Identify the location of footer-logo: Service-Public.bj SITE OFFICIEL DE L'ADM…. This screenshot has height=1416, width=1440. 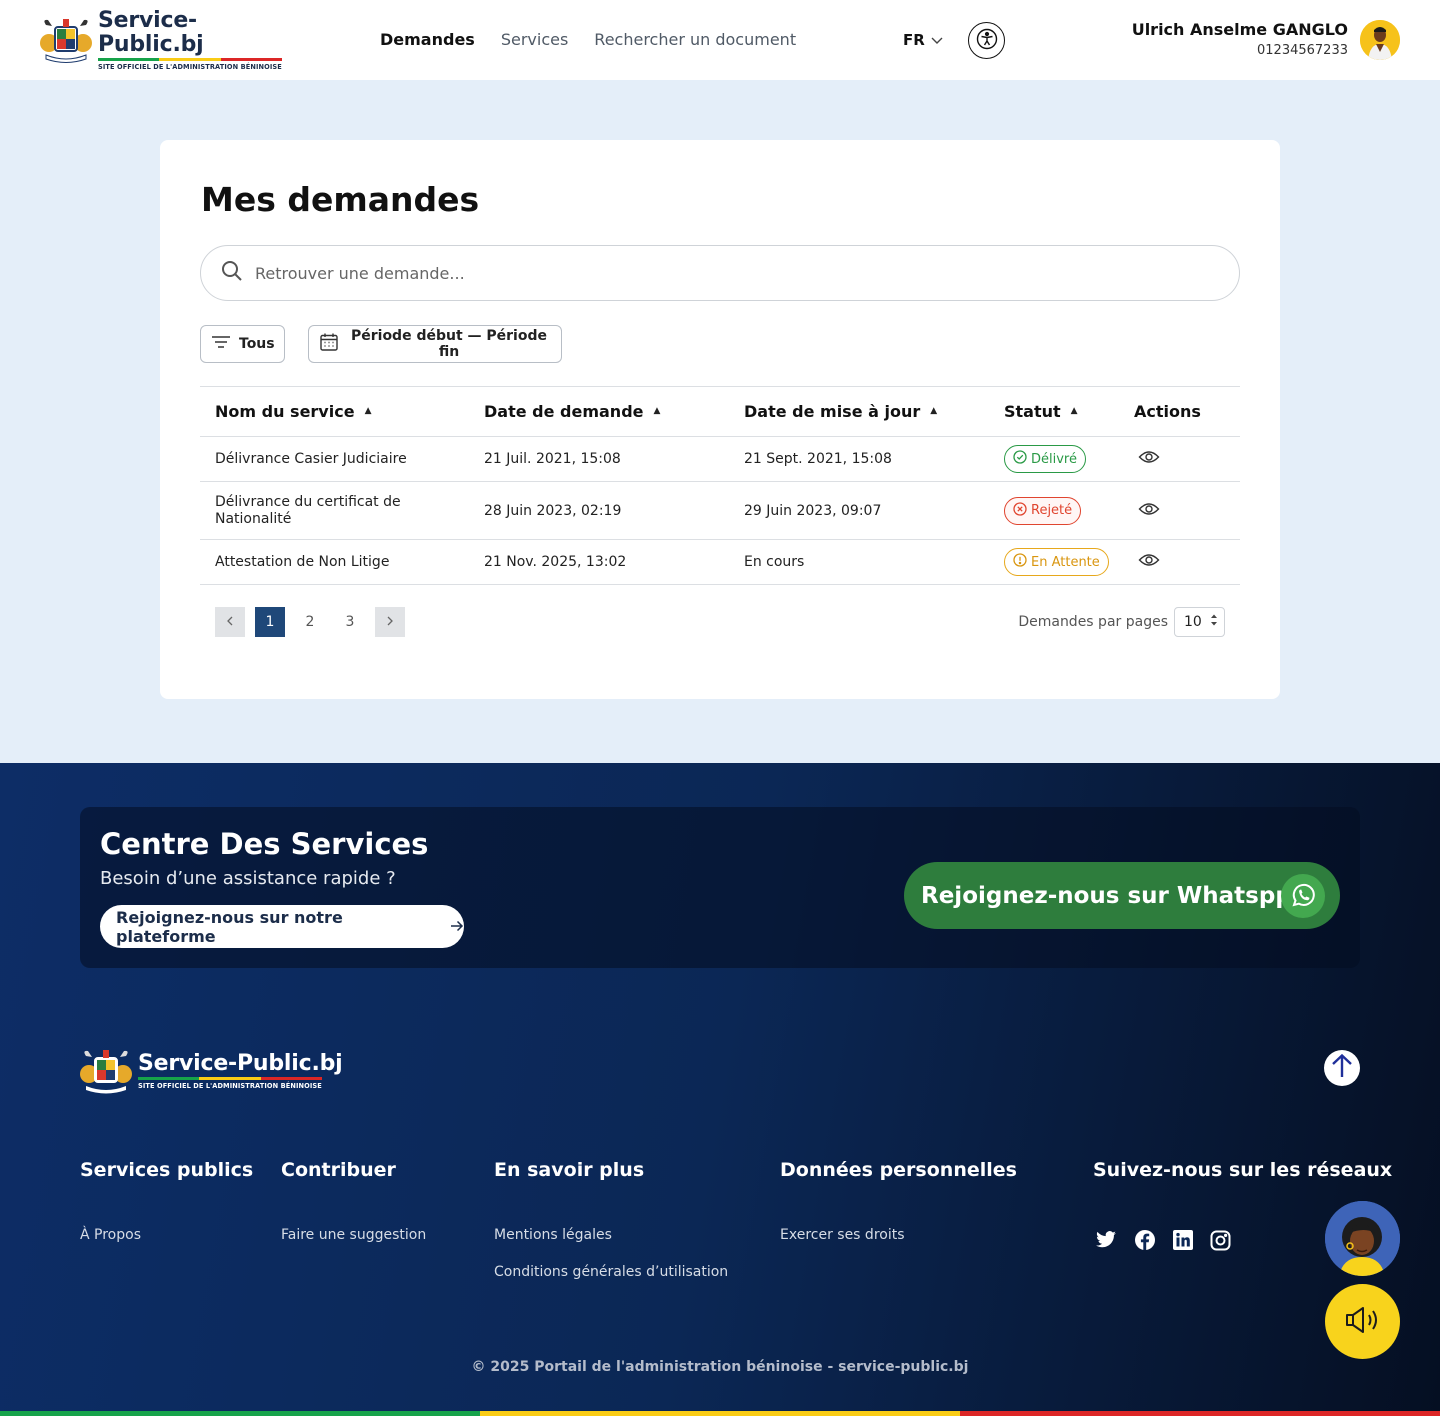
(211, 1071).